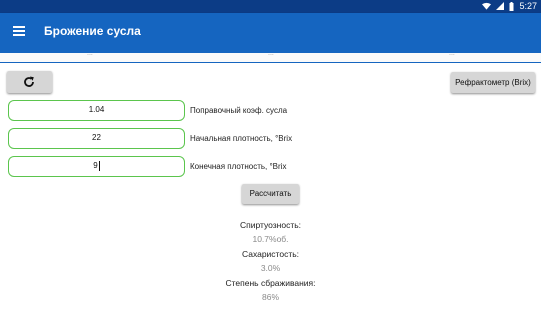  Describe the element at coordinates (270, 225) in the screenshot. I see `alcohol-label: Спиртуозность:` at that location.